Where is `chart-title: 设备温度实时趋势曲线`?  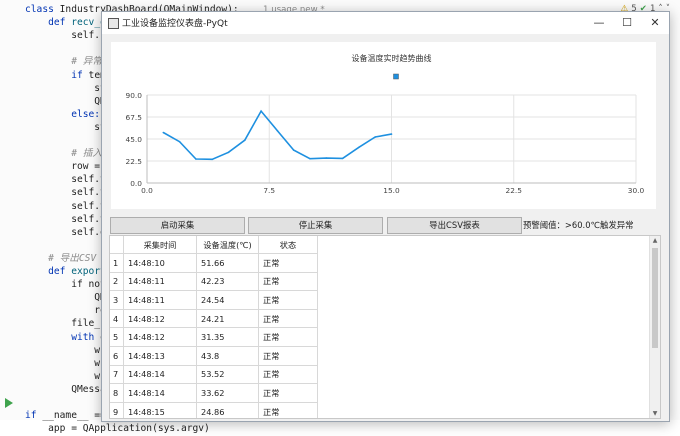
chart-title: 设备温度实时趋势曲线 is located at coordinates (392, 58).